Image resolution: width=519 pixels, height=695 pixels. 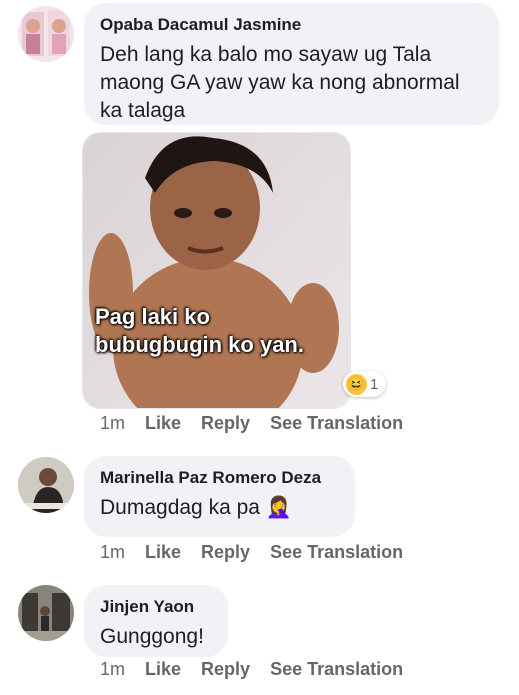 I want to click on caption-line-2: bubugbugin ko yan., so click(x=199, y=344).